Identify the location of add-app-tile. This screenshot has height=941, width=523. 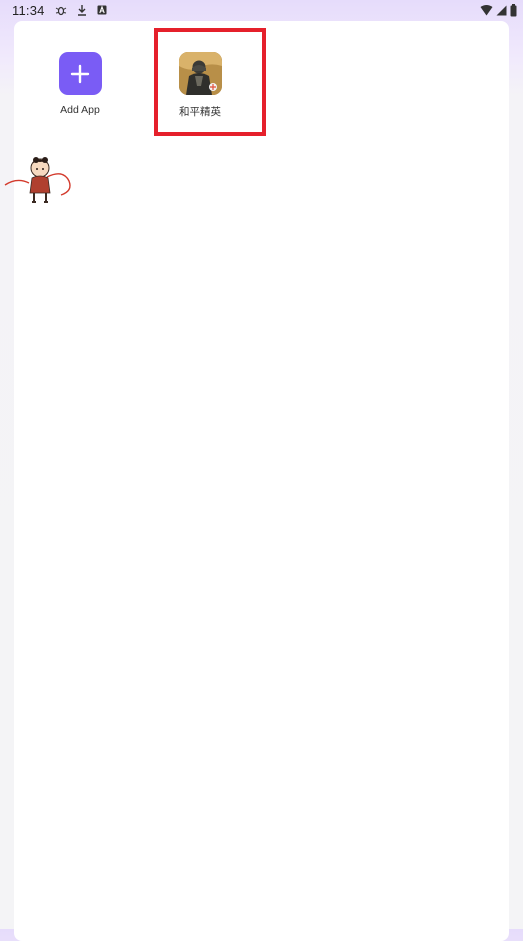
(80, 73).